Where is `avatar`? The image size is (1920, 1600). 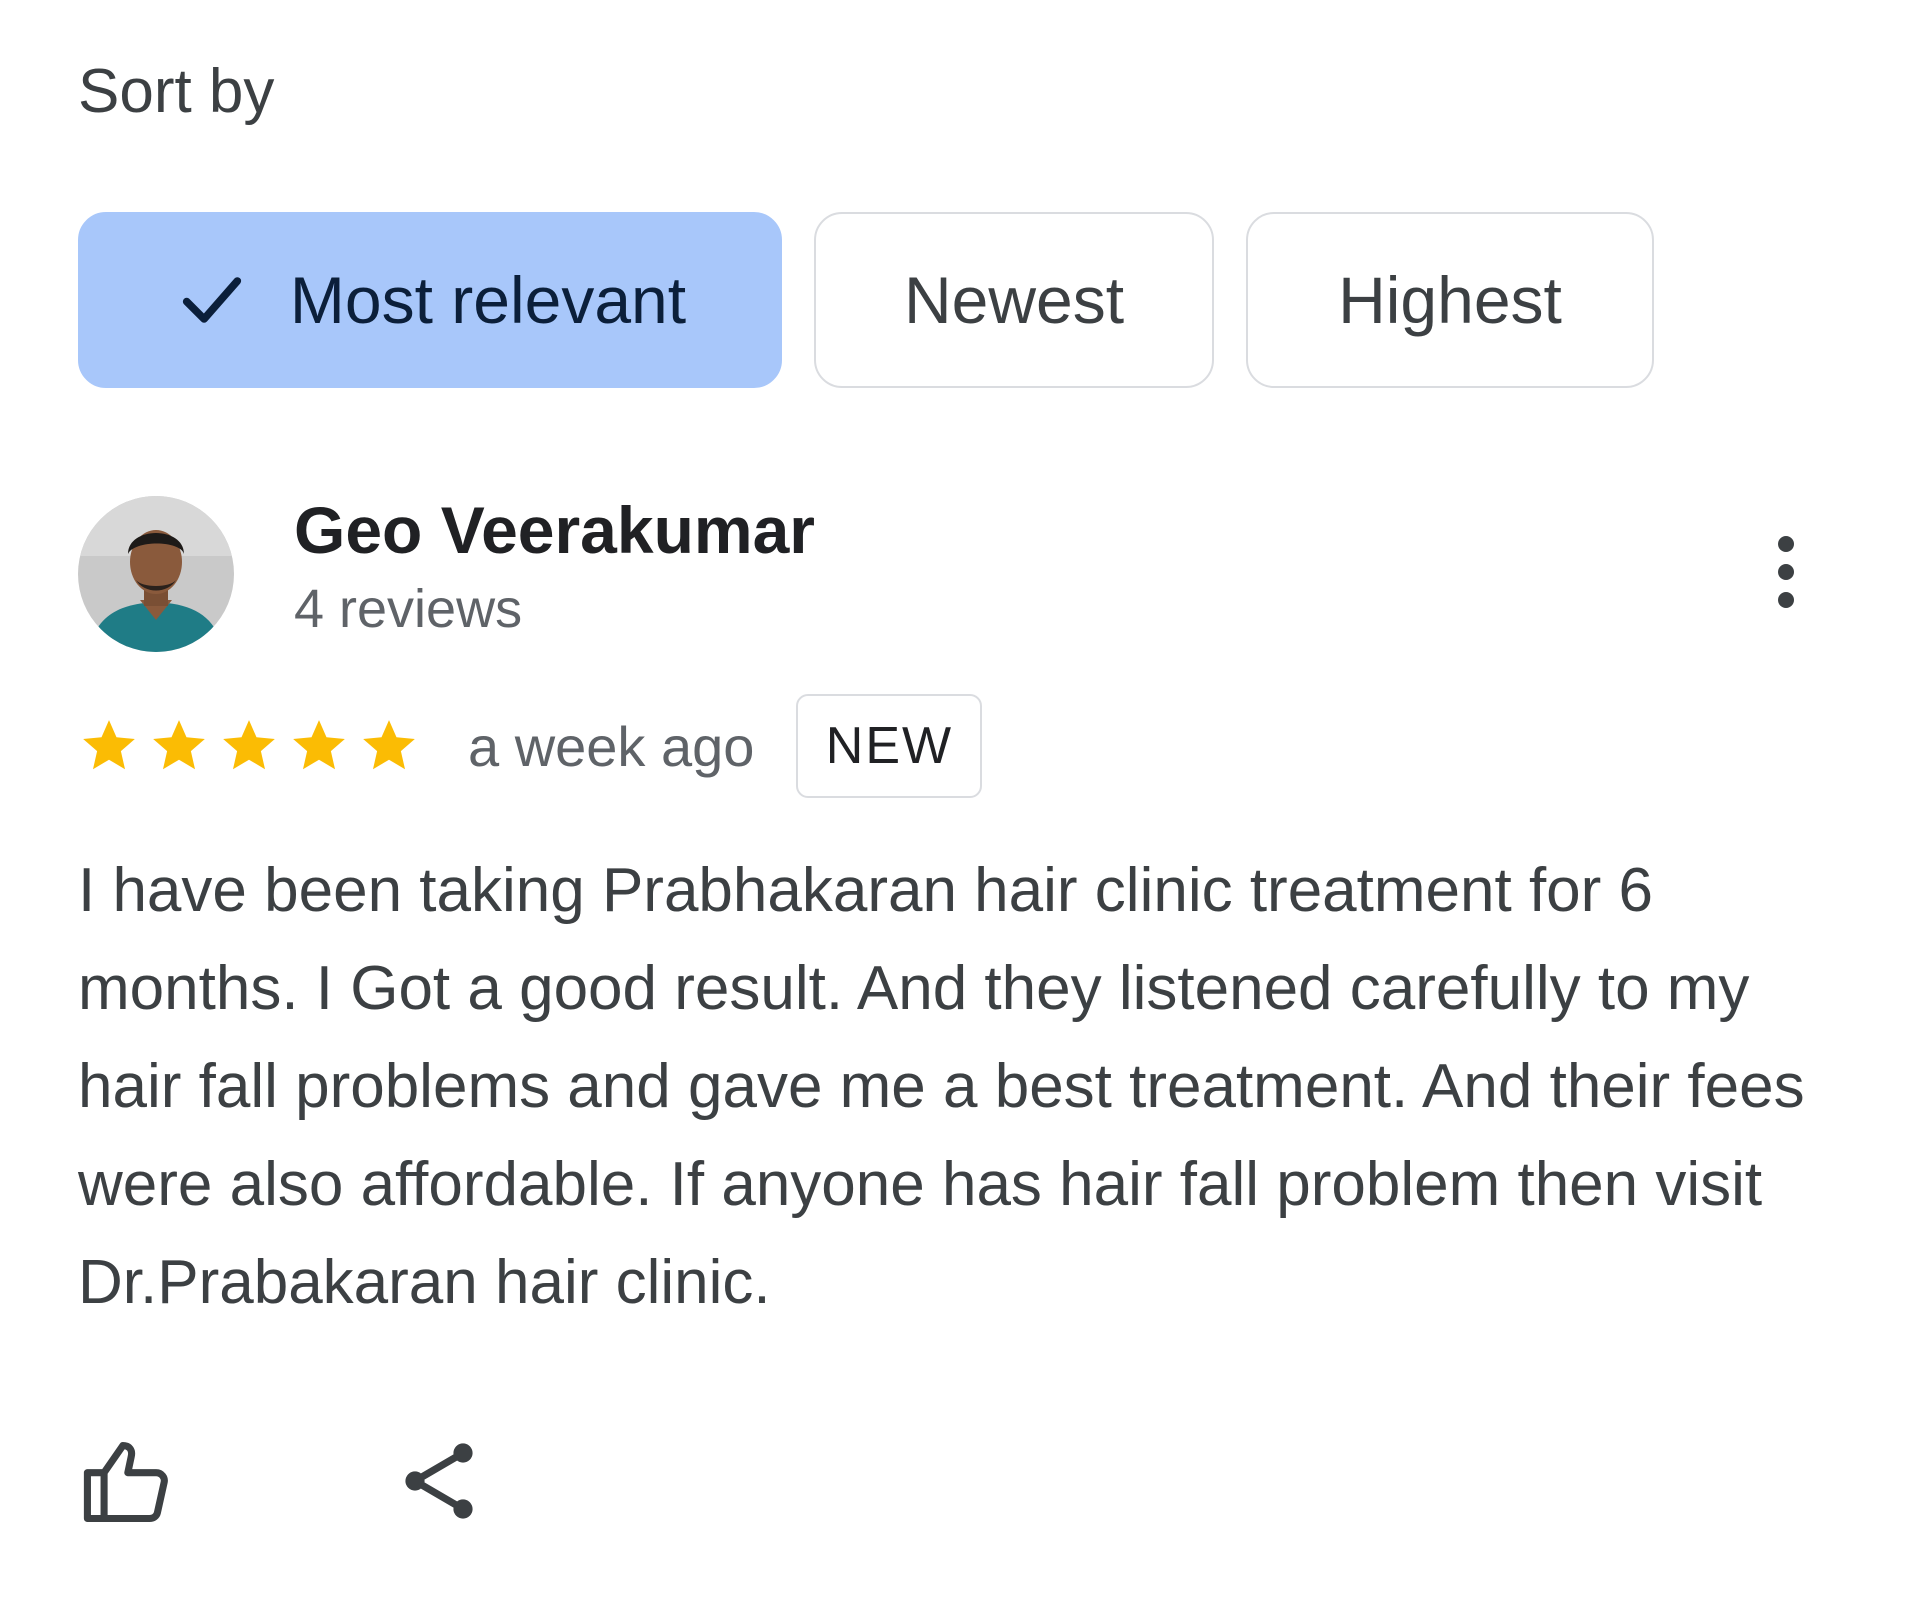
avatar is located at coordinates (156, 574).